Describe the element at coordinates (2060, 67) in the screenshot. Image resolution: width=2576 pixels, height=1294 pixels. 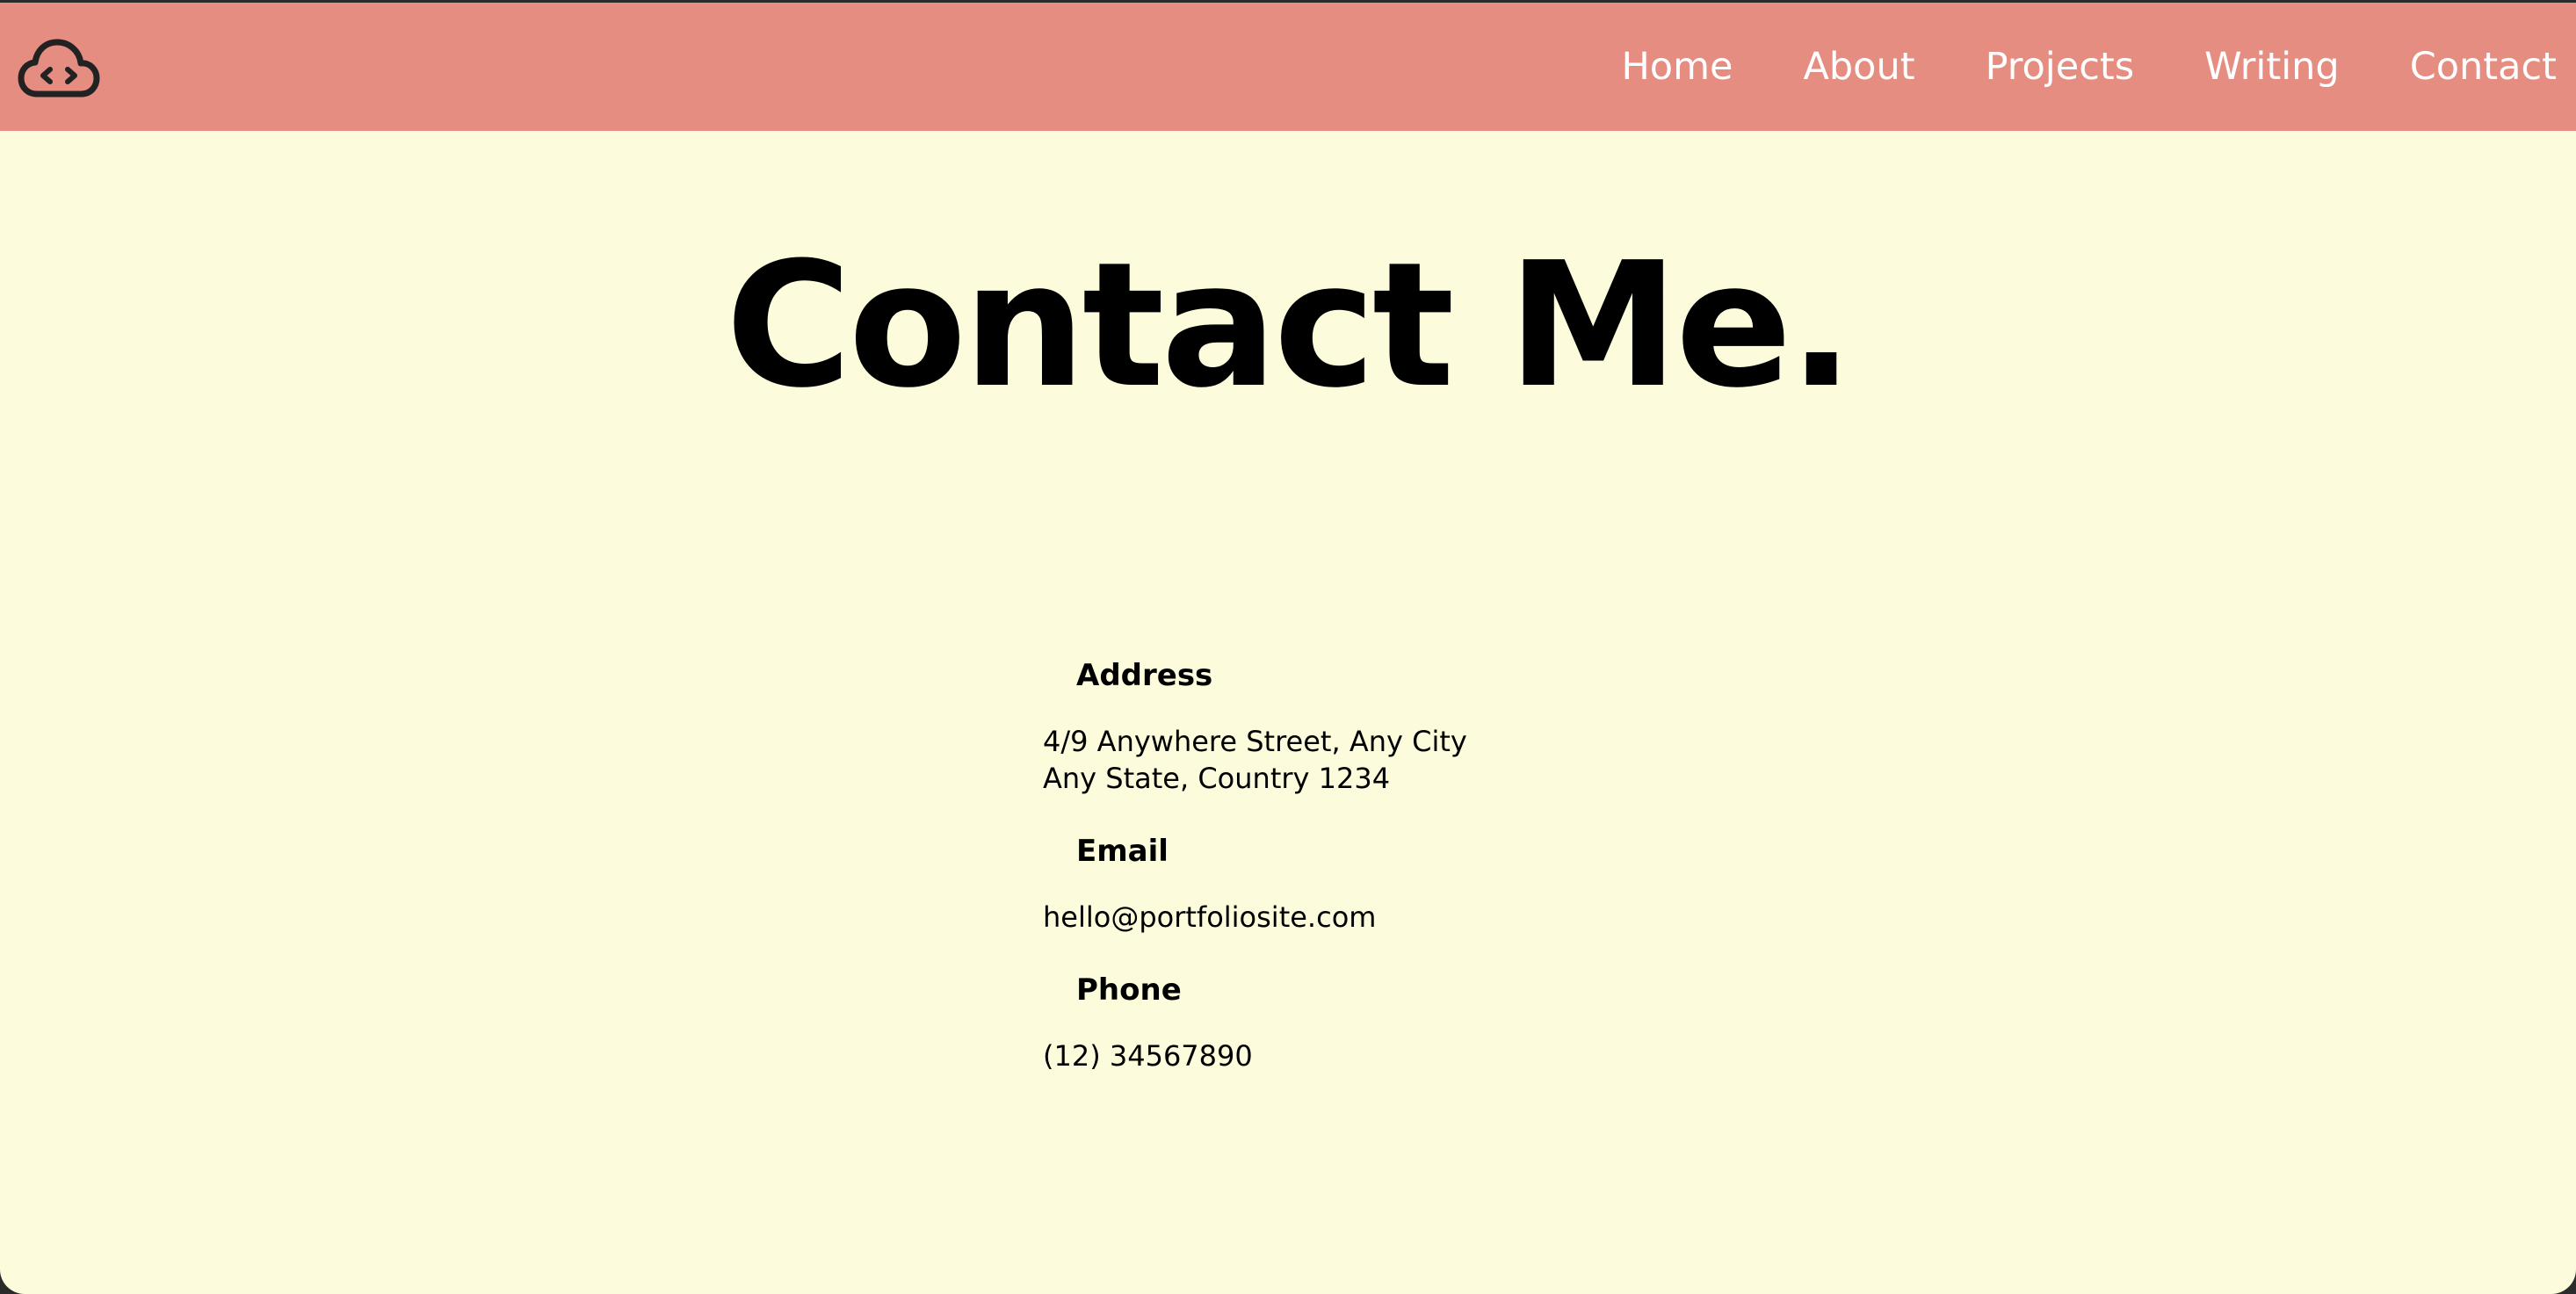
I see `nav-link-projects: Projects` at that location.